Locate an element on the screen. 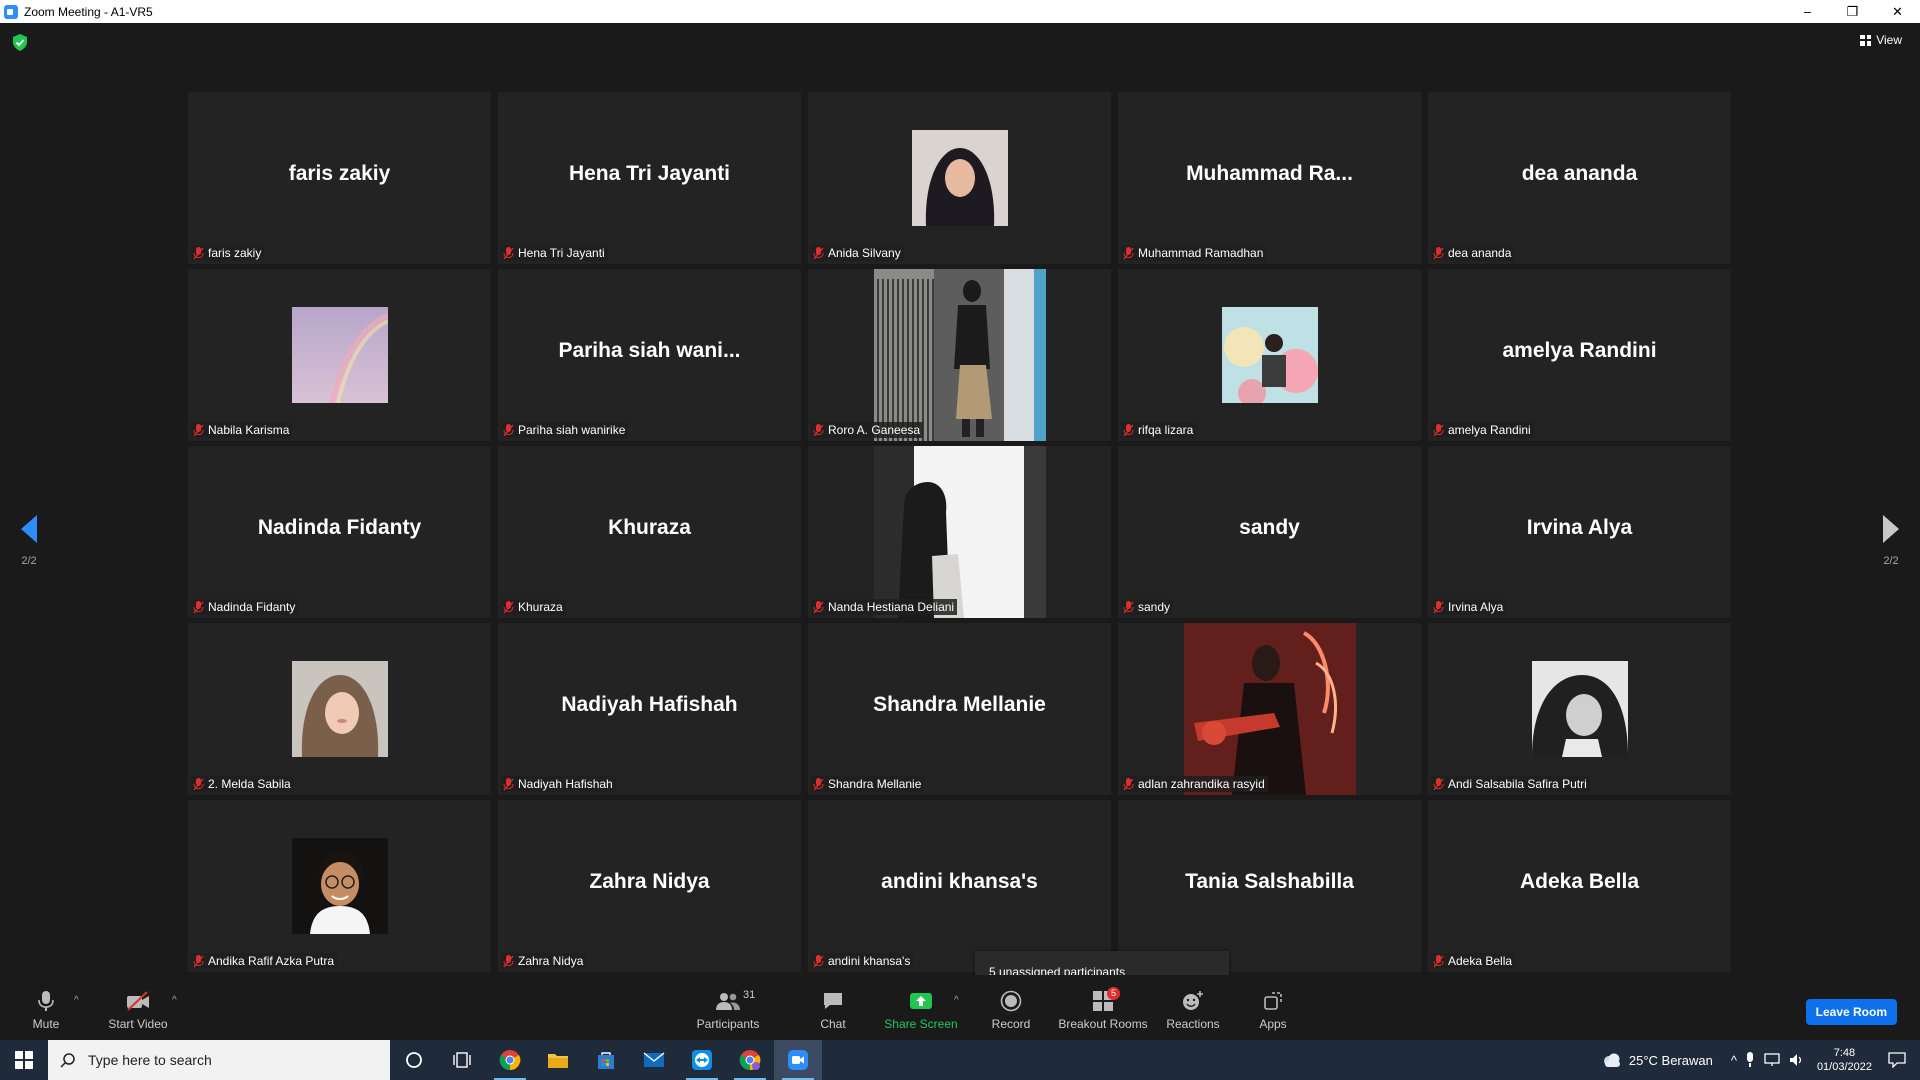 The image size is (1920, 1080). cortana-circle-icon is located at coordinates (414, 1060).